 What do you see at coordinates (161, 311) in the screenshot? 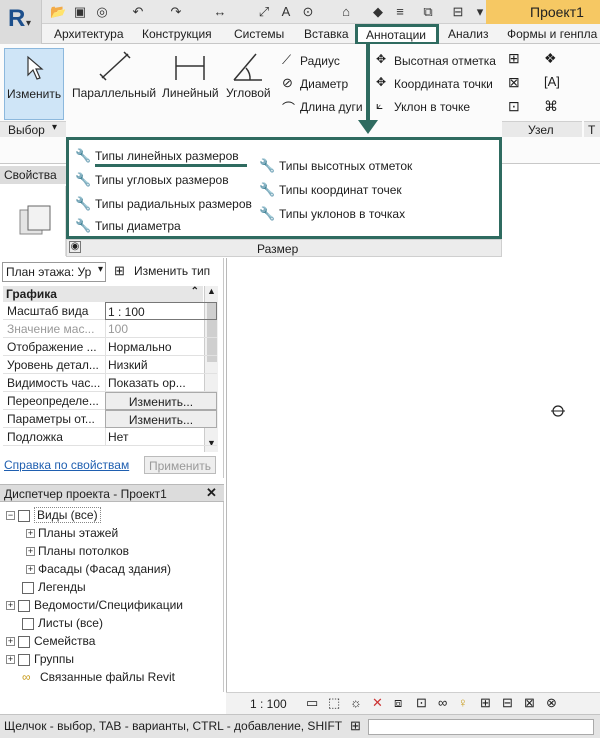
I see `prop-value-input: 1 : 100` at bounding box center [161, 311].